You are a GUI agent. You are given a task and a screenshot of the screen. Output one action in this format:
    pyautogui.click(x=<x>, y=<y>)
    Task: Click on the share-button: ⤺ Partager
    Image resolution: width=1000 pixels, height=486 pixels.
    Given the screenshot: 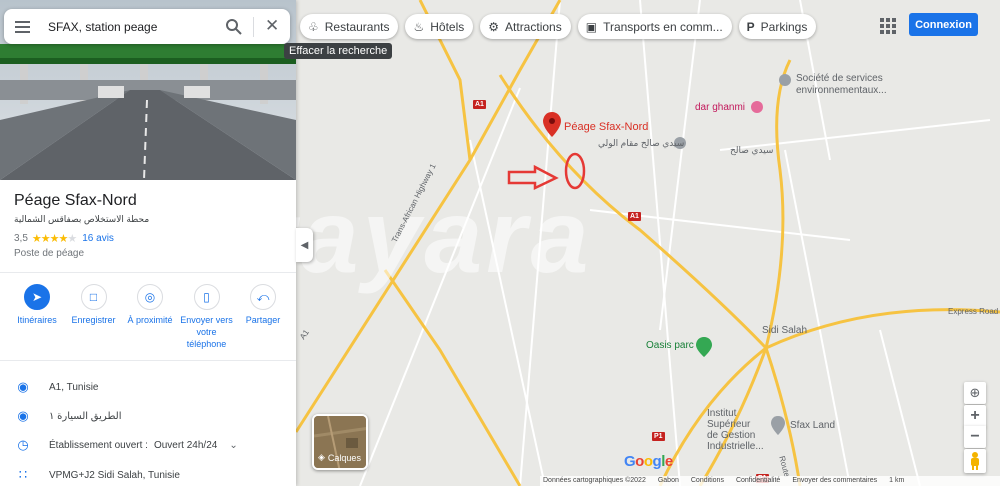 What is the action you would take?
    pyautogui.click(x=263, y=317)
    